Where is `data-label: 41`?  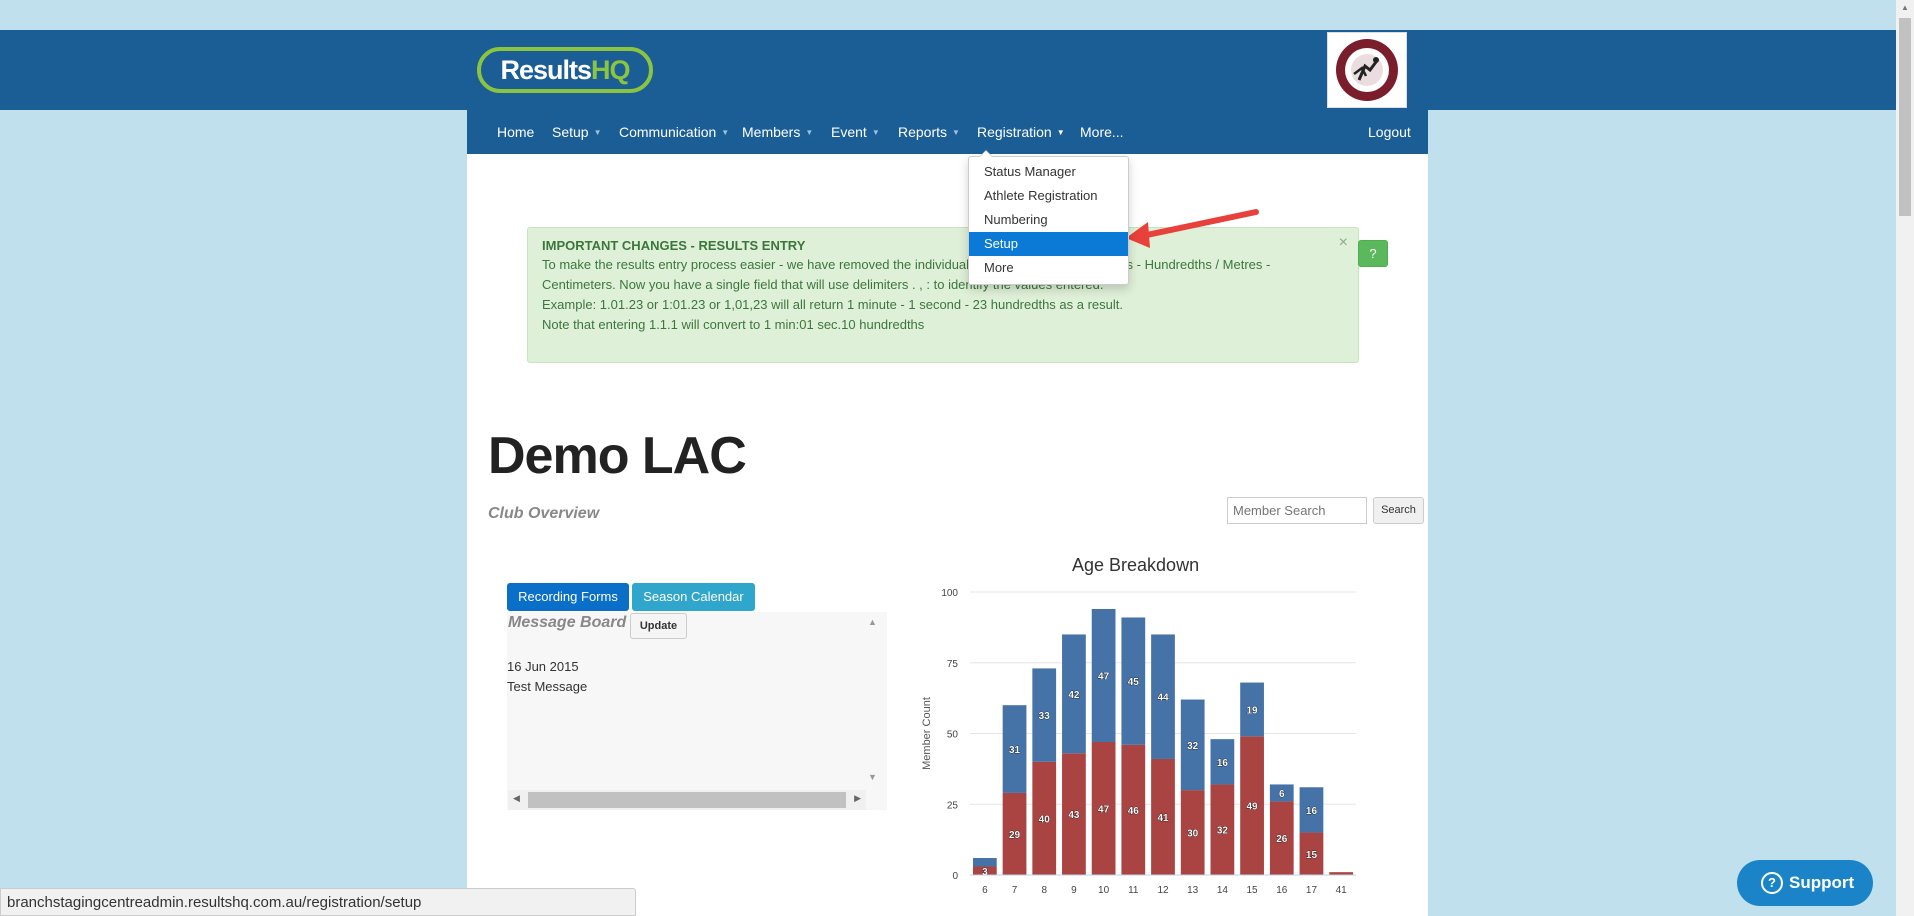
data-label: 41 is located at coordinates (1163, 818).